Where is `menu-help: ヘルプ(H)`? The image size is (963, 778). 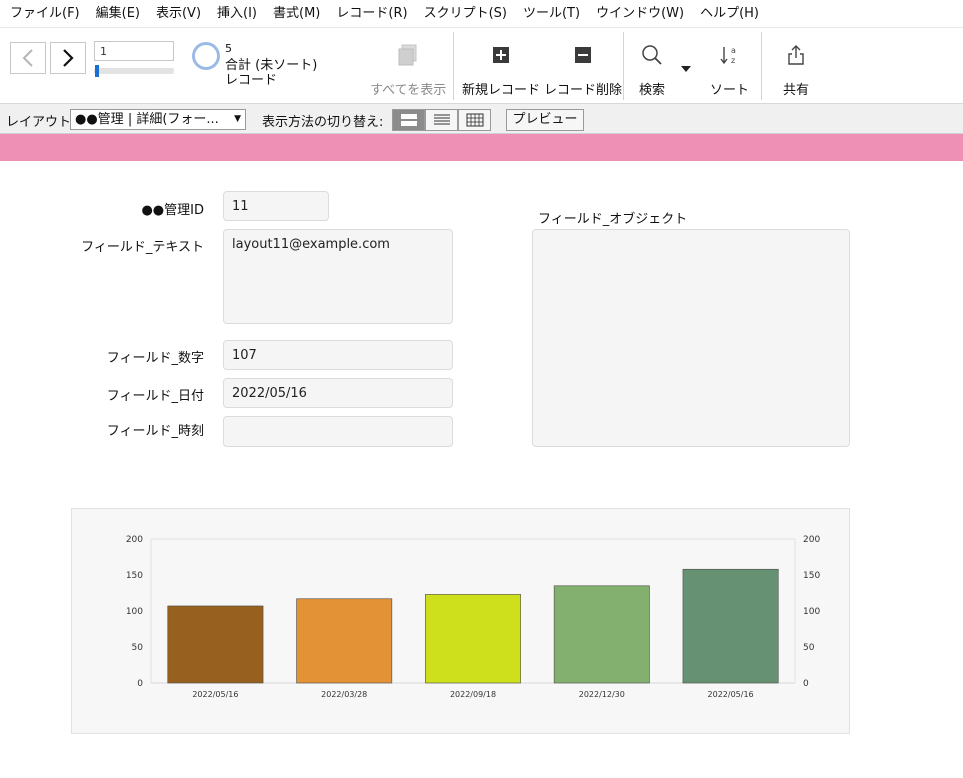 menu-help: ヘルプ(H) is located at coordinates (729, 14).